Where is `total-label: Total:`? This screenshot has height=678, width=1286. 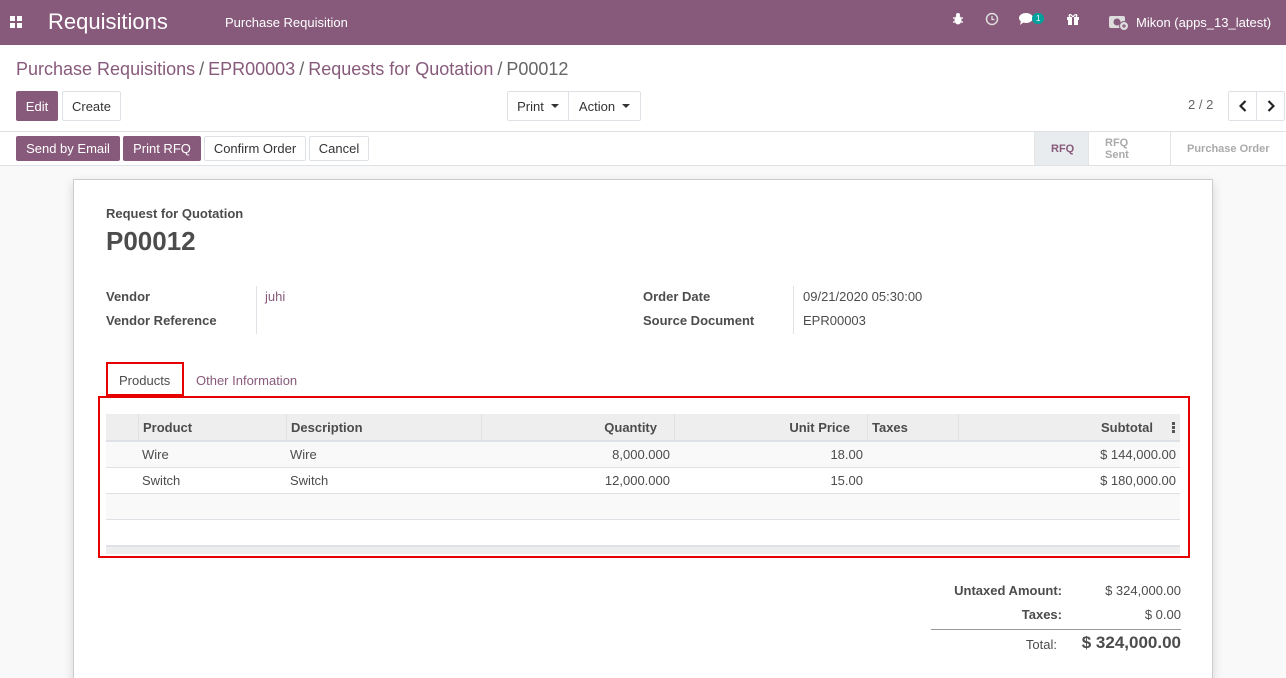
total-label: Total: is located at coordinates (1041, 644).